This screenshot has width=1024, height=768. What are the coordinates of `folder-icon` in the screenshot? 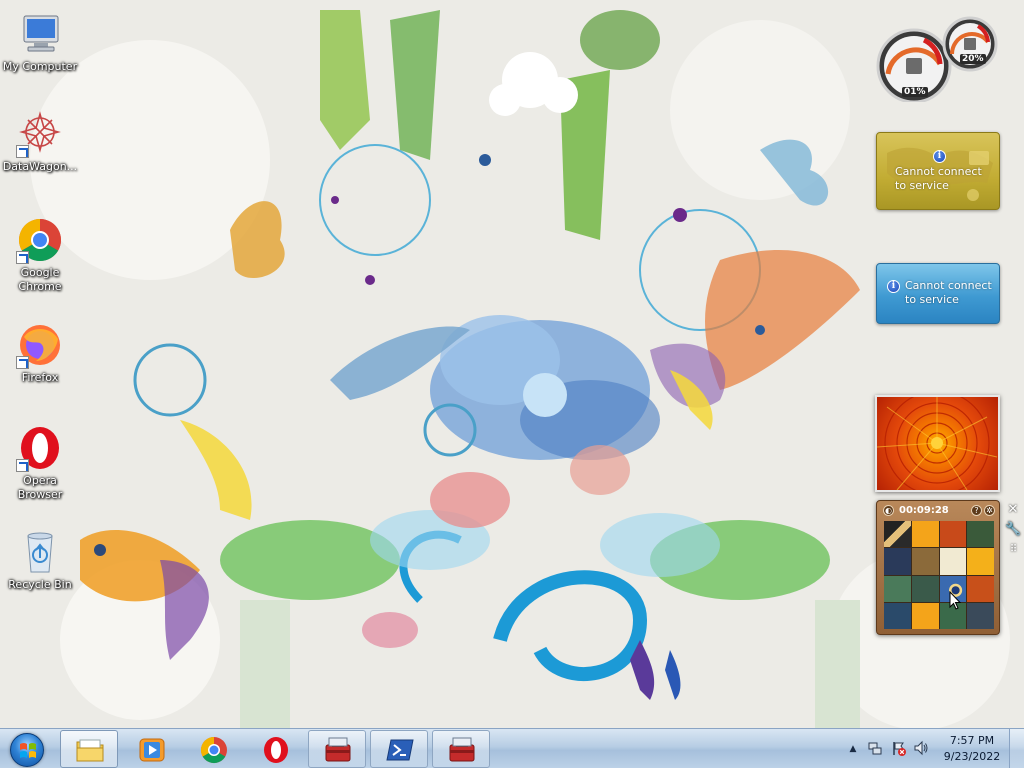 It's located at (90, 750).